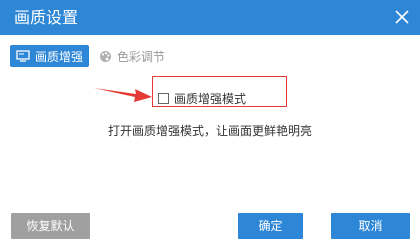 This screenshot has width=420, height=248. Describe the element at coordinates (209, 131) in the screenshot. I see `option-description: 打开画质增强模式，让画面更鲜艳明亮` at that location.